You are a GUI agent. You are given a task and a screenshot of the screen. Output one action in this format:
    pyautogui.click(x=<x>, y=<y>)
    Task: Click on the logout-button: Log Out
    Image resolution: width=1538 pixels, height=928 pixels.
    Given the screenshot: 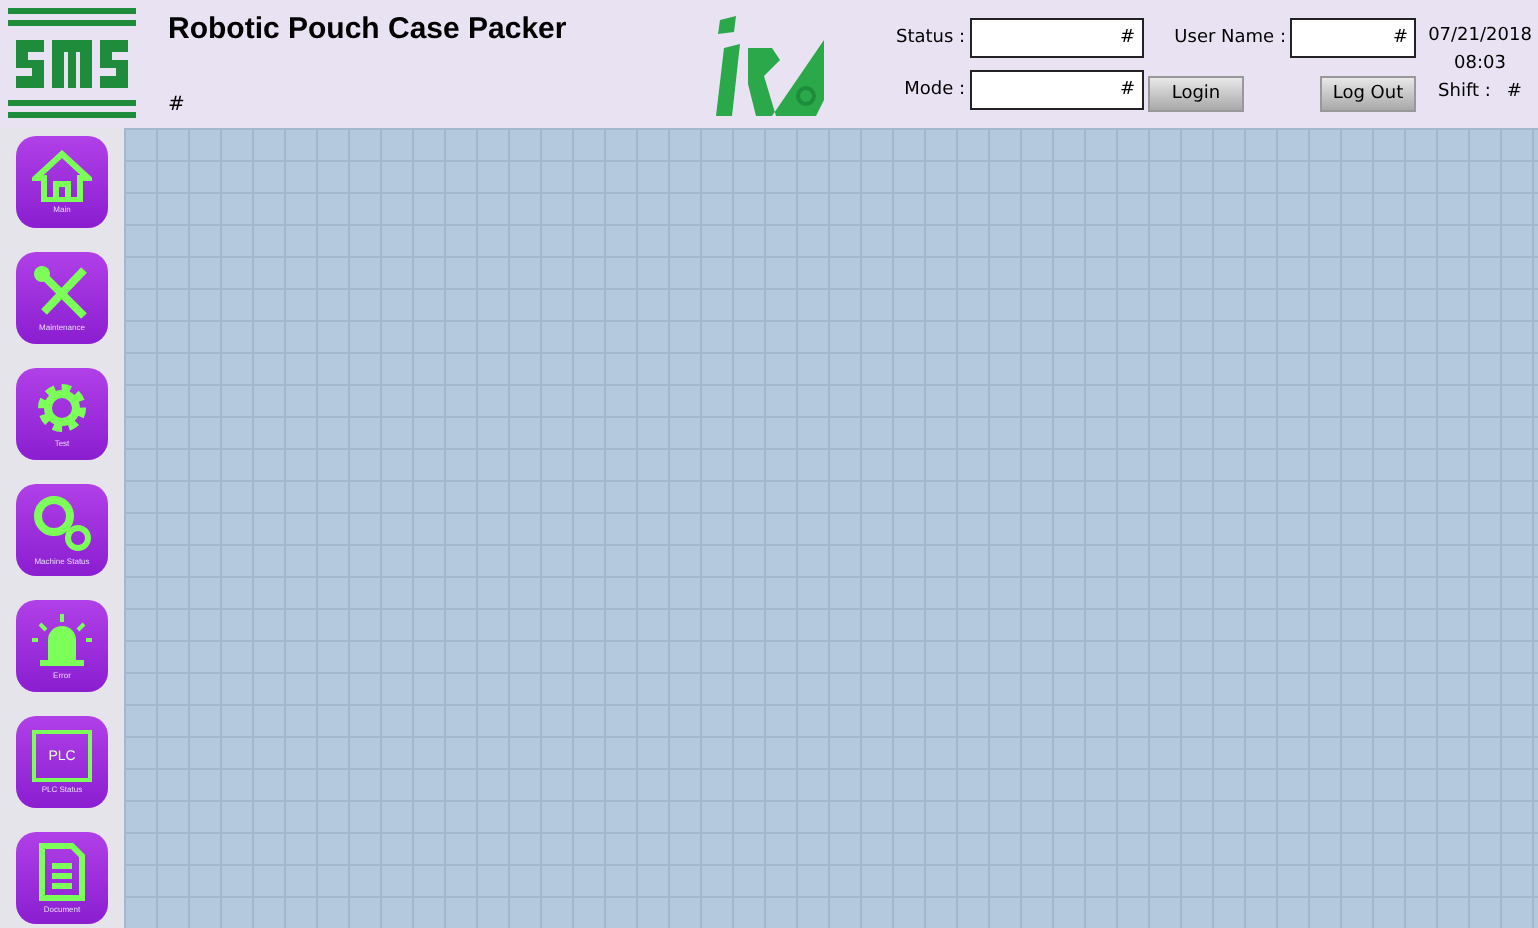 What is the action you would take?
    pyautogui.click(x=1368, y=93)
    